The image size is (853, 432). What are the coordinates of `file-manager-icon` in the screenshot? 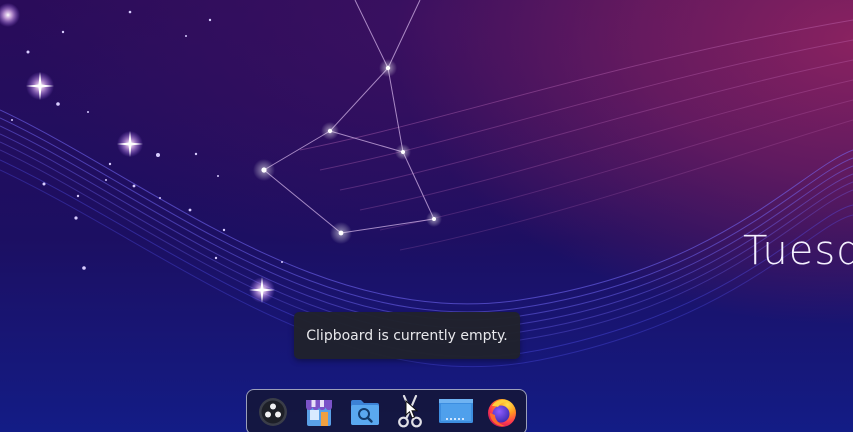 It's located at (364, 412).